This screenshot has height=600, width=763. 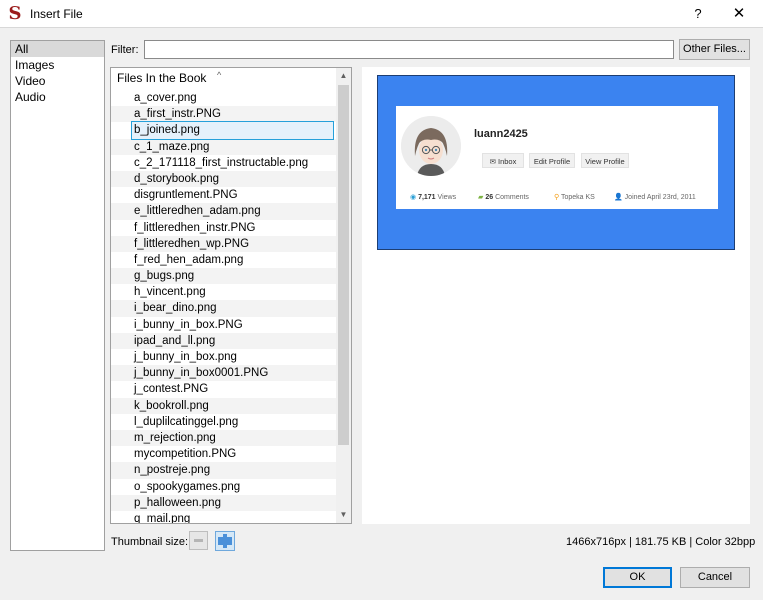 What do you see at coordinates (57, 97) in the screenshot?
I see `category-item-audio: Audio` at bounding box center [57, 97].